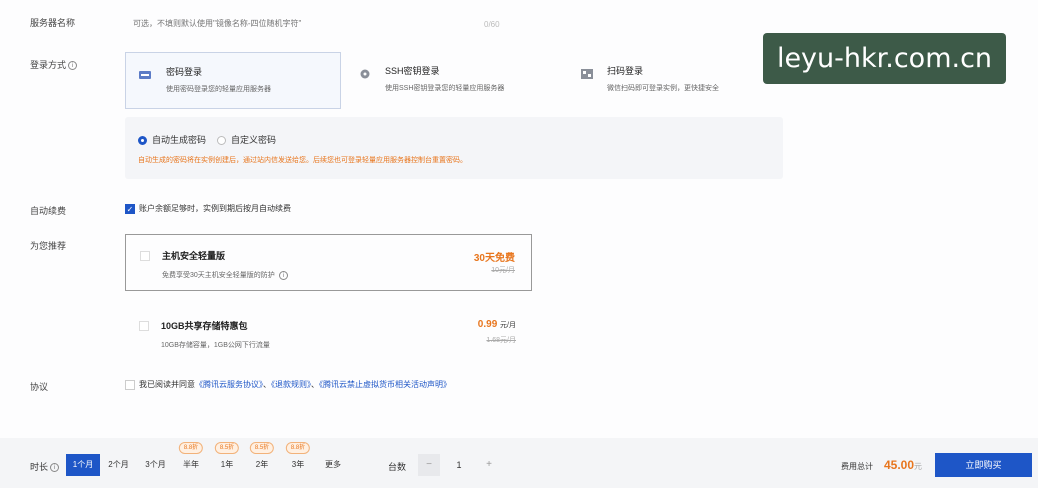  What do you see at coordinates (130, 384) in the screenshot?
I see `agreement-checkbox` at bounding box center [130, 384].